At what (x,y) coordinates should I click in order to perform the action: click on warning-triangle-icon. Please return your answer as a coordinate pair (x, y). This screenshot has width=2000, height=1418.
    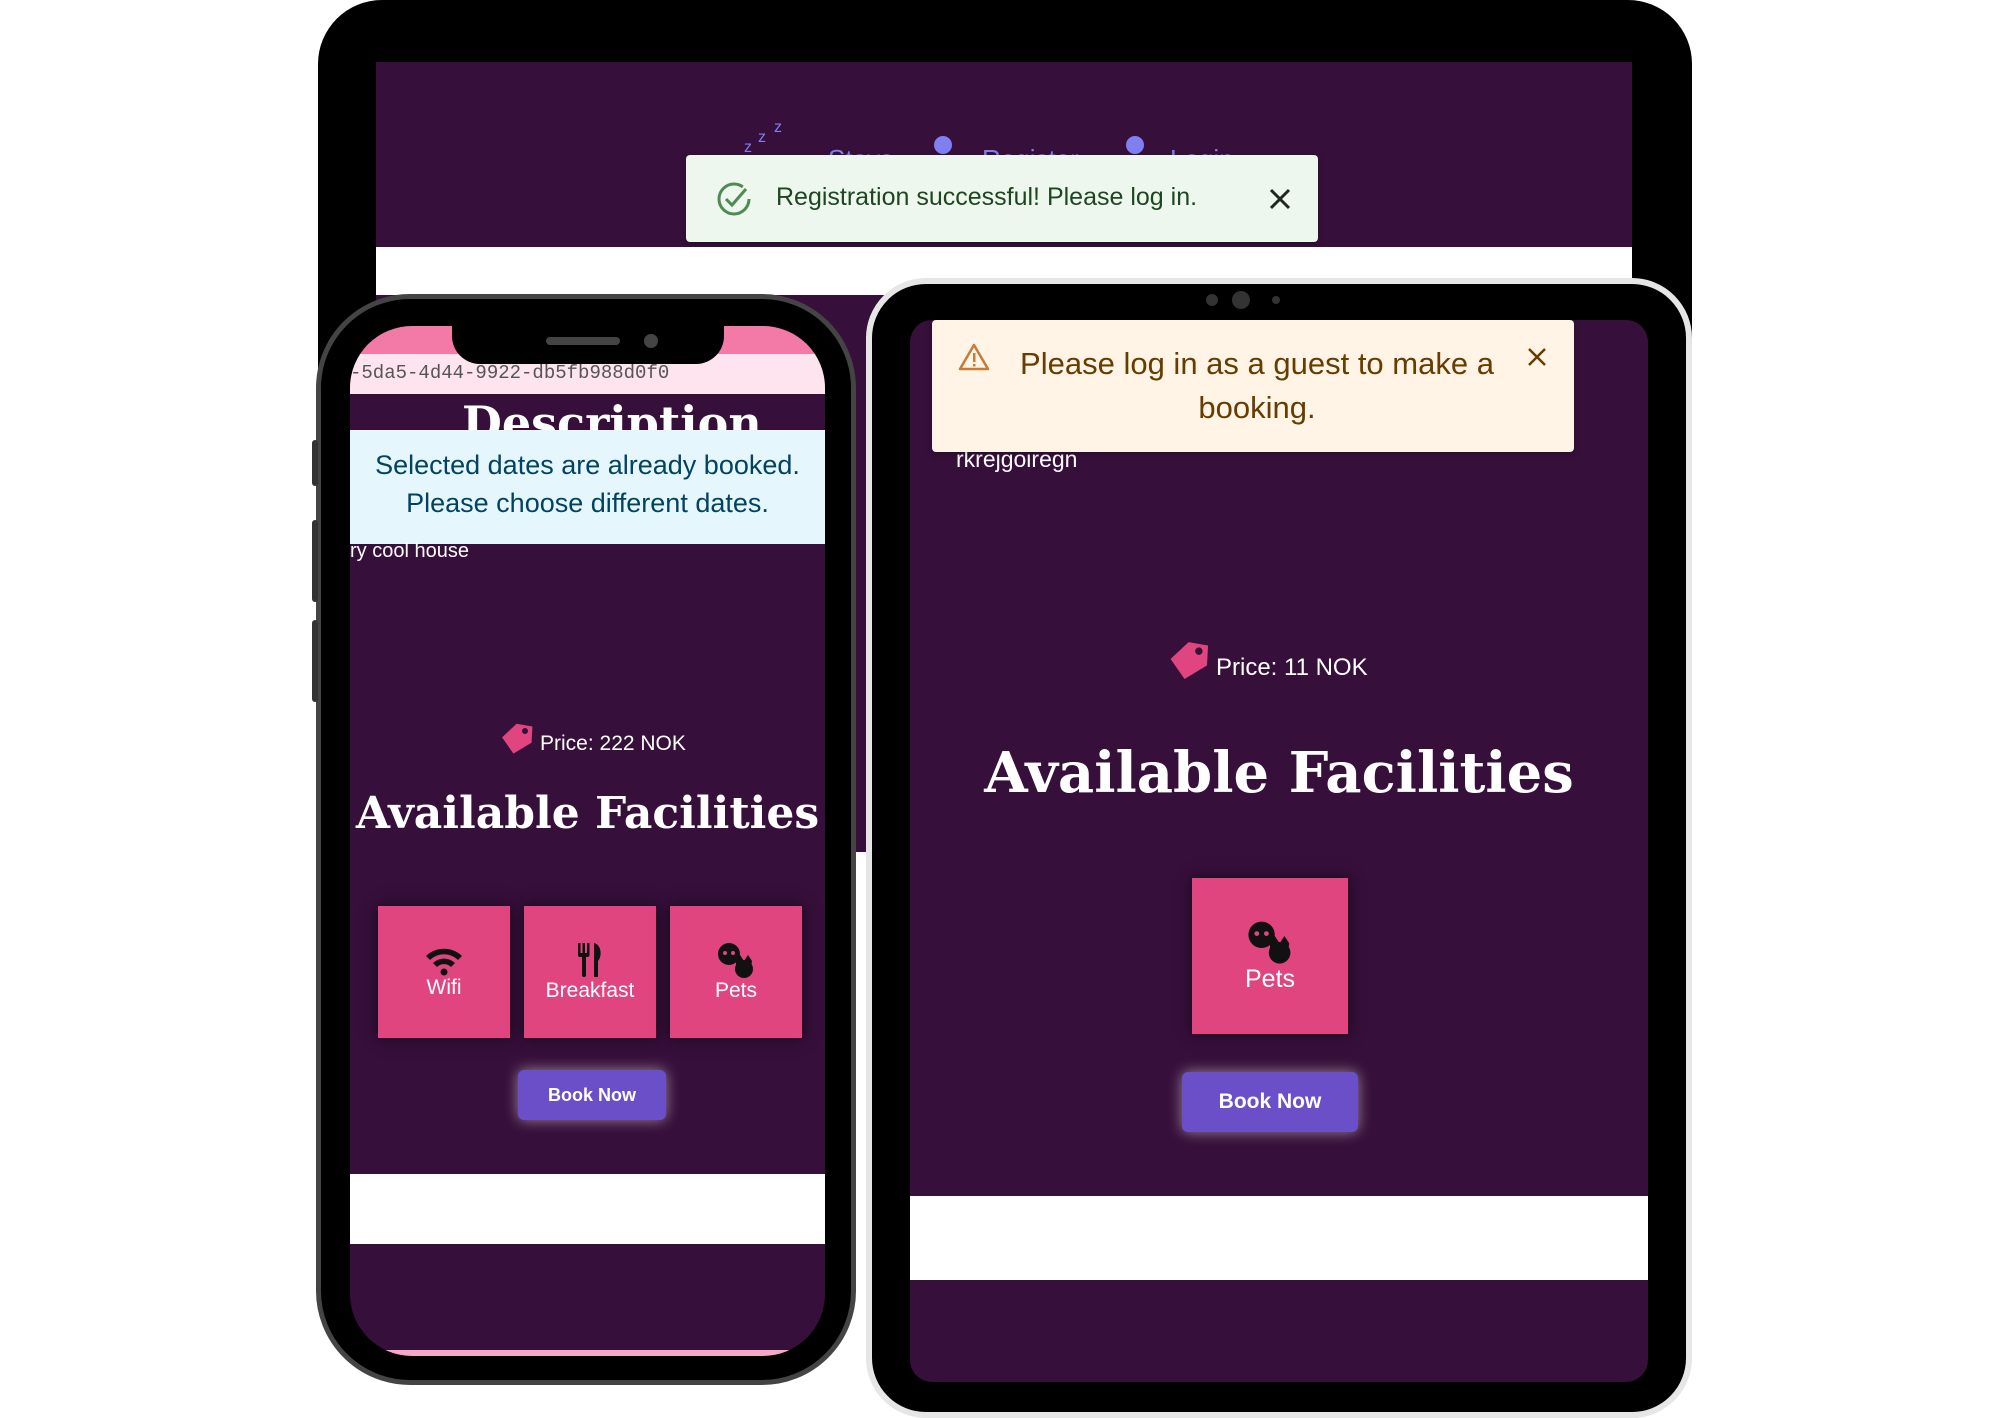
    Looking at the image, I should click on (974, 357).